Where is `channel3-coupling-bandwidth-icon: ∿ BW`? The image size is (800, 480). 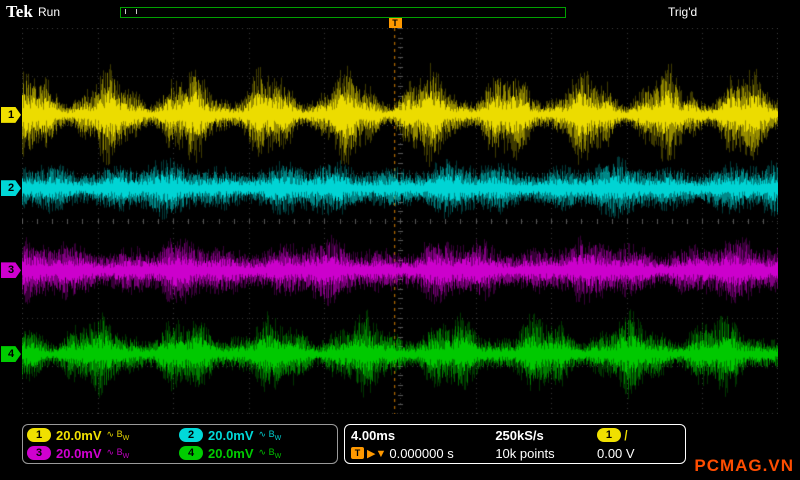
channel3-coupling-bandwidth-icon: ∿ BW is located at coordinates (118, 453).